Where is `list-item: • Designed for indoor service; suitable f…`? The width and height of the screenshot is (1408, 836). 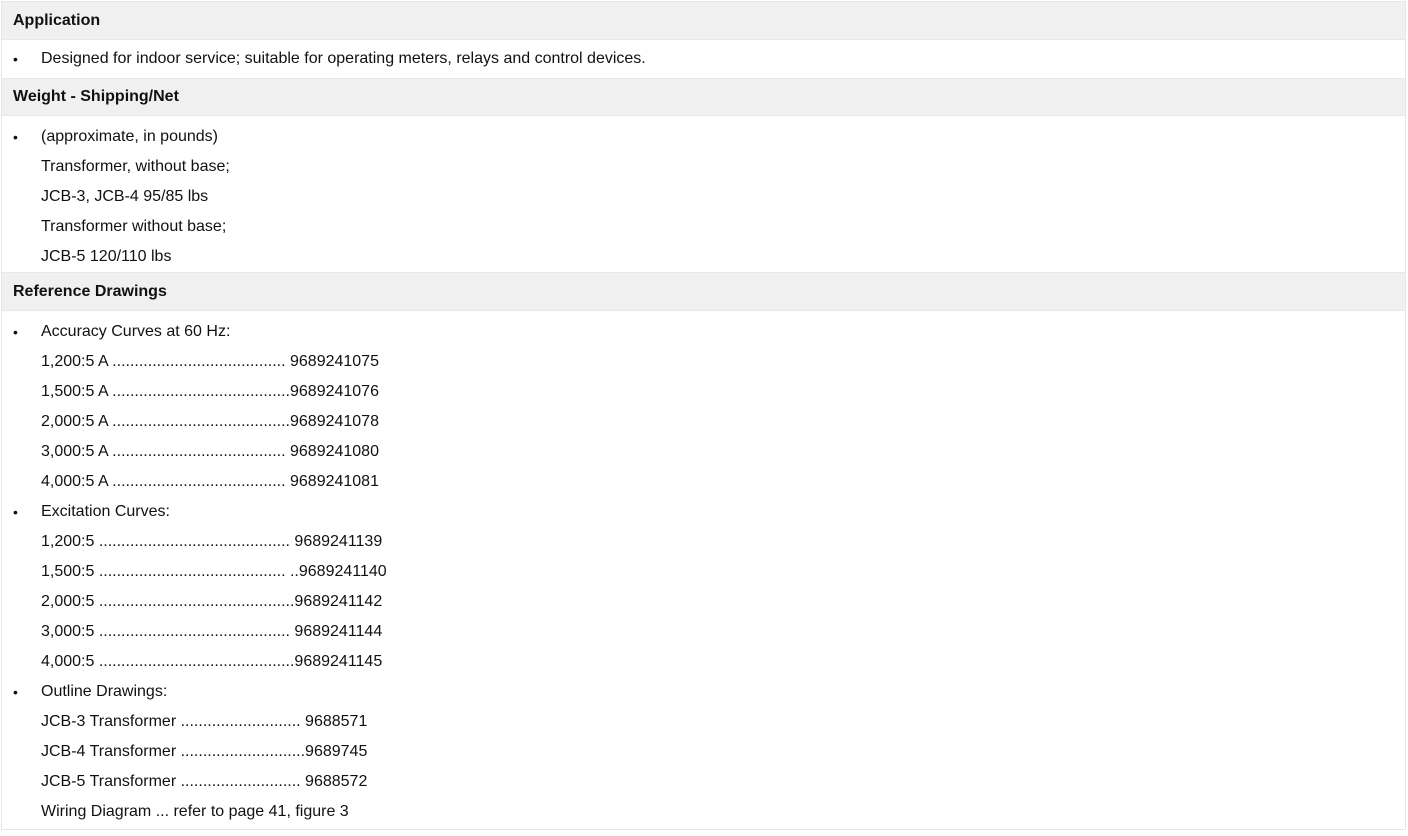 list-item: • Designed for indoor service; suitable f… is located at coordinates (703, 59).